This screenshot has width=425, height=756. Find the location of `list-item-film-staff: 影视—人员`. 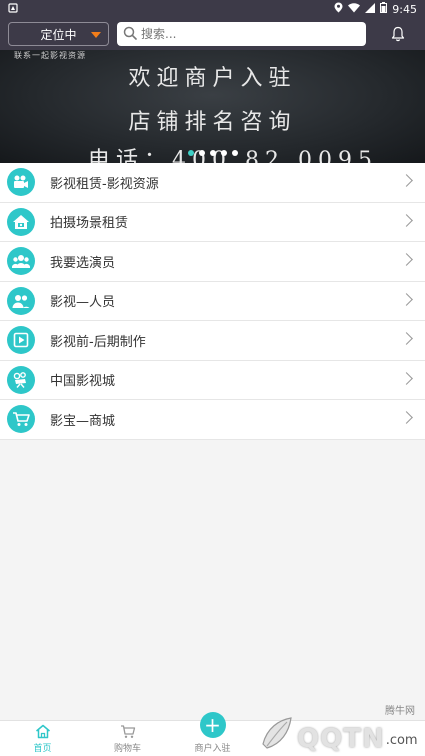

list-item-film-staff: 影视—人员 is located at coordinates (212, 301).